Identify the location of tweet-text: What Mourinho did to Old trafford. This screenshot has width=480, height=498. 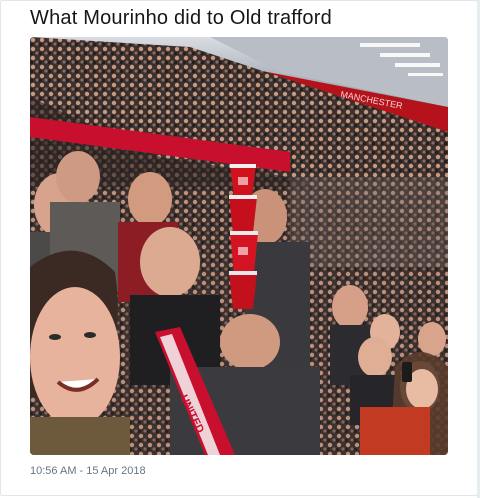
(181, 18).